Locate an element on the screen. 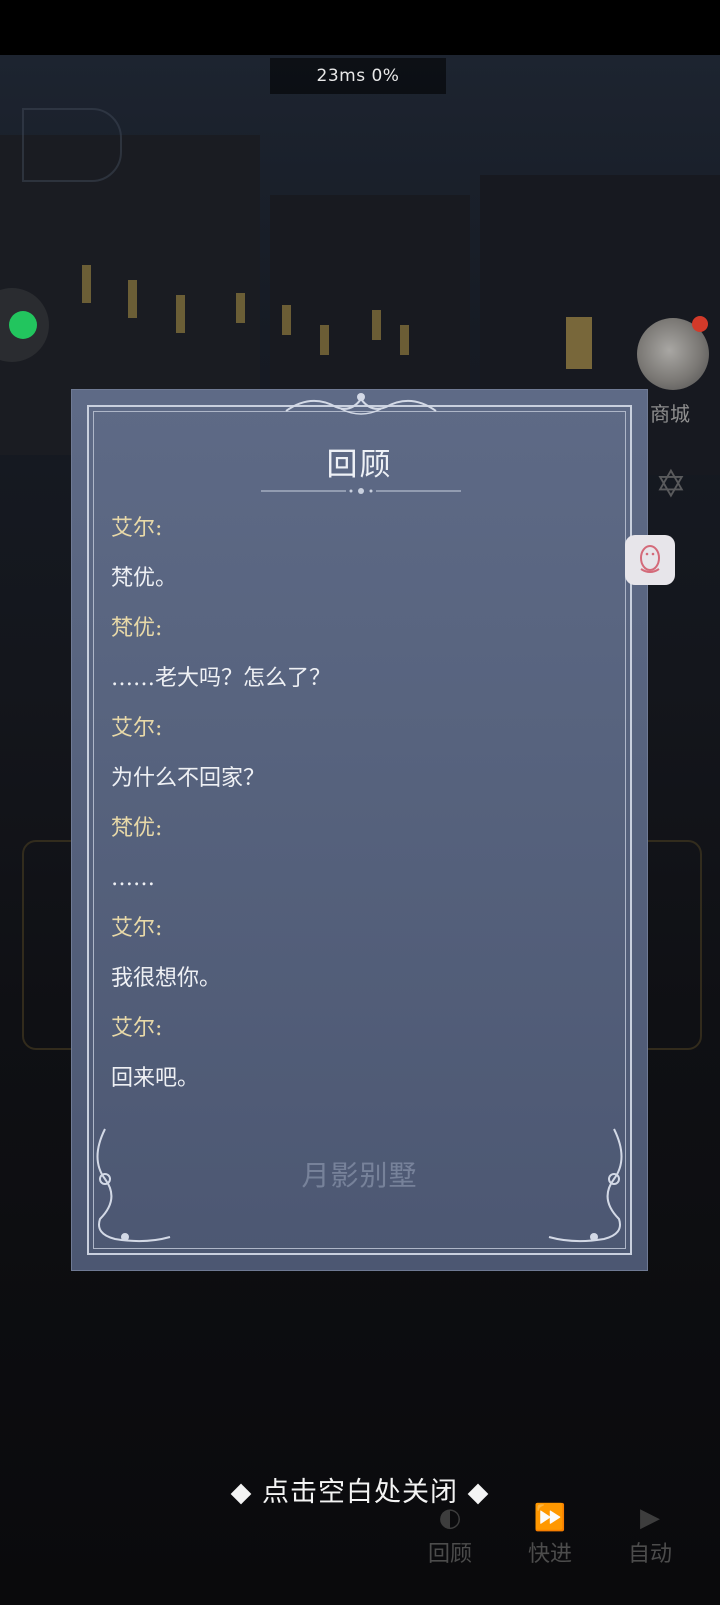  play-icon: ▶ is located at coordinates (650, 1518).